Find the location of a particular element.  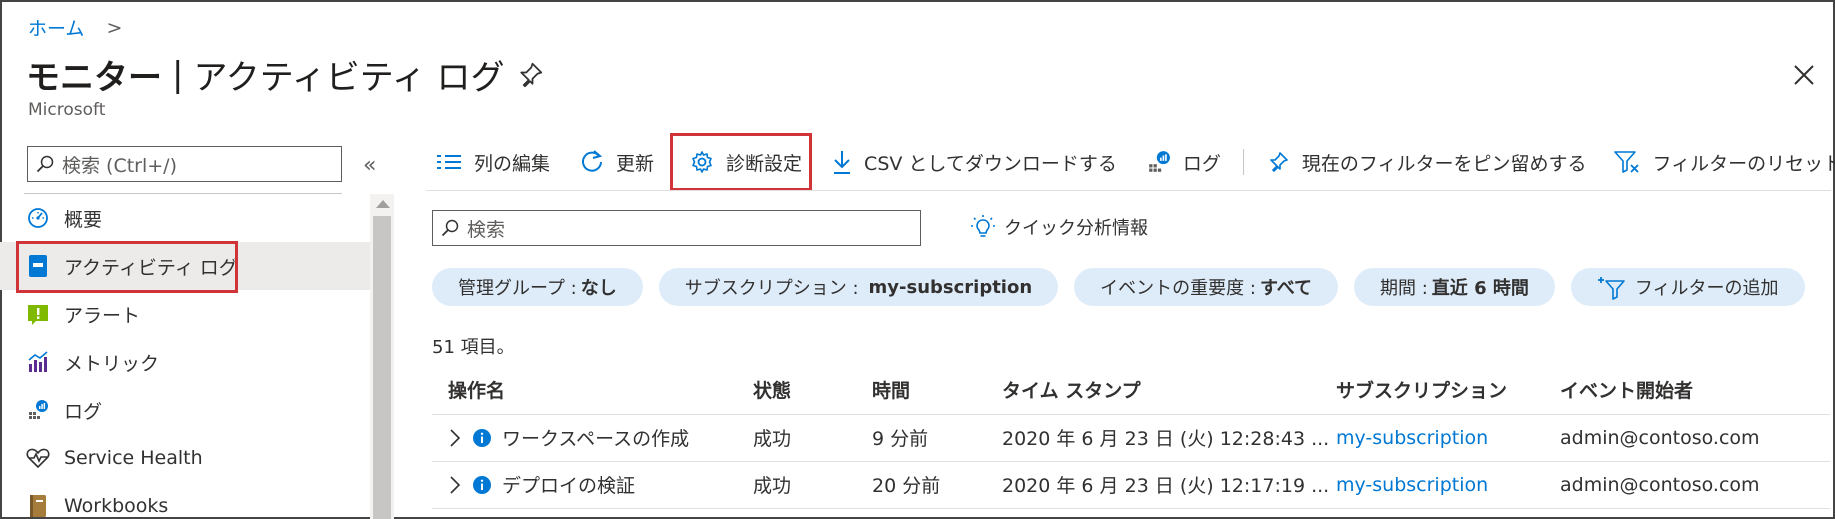

alert-icon is located at coordinates (38, 314).